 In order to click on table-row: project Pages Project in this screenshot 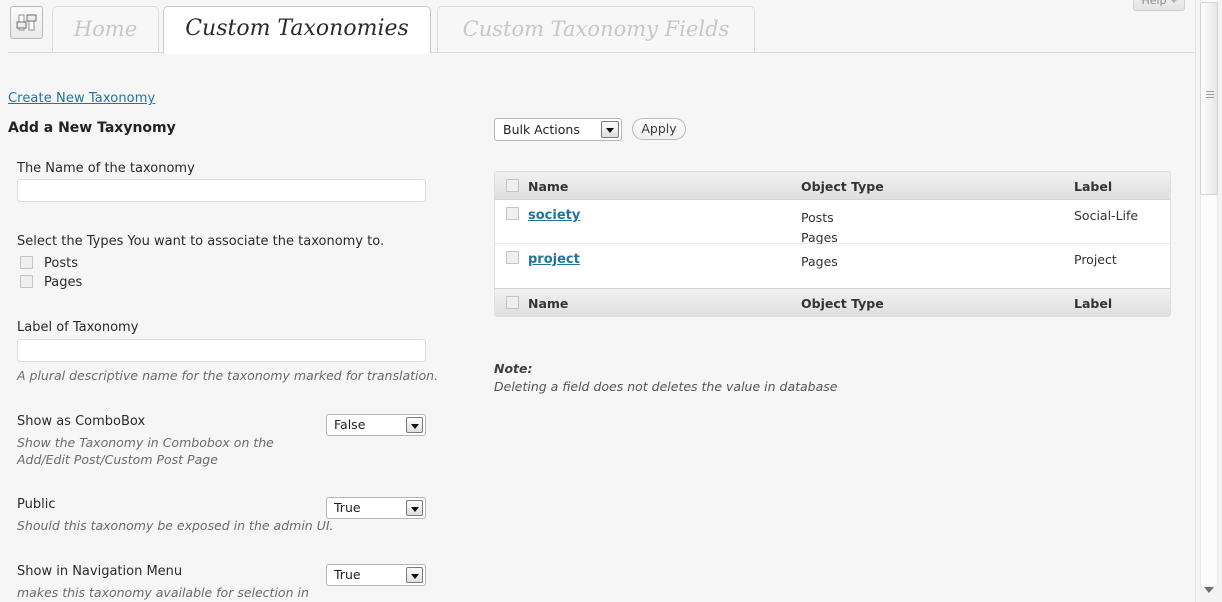, I will do `click(832, 266)`.